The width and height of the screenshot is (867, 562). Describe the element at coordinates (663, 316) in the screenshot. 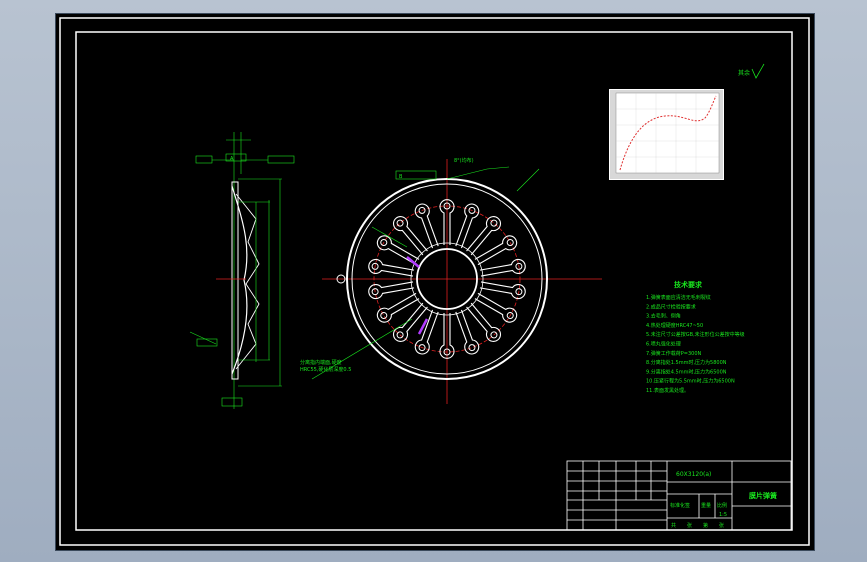

I see `tech-requirement-item: 3.去毛刺、倒角` at that location.